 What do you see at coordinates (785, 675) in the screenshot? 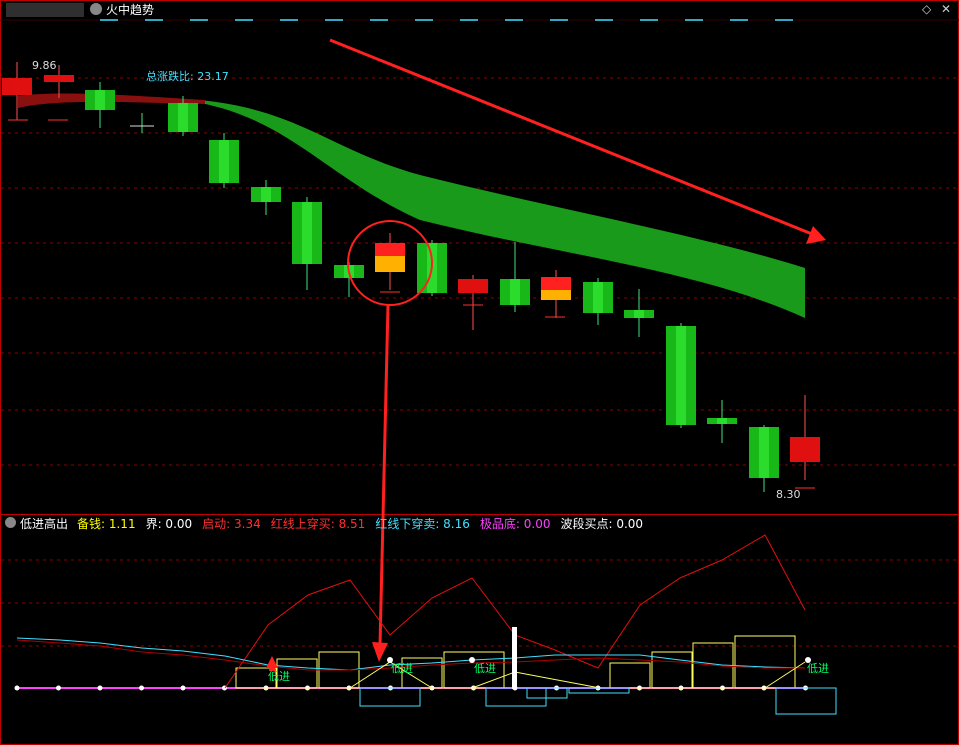
I see `yellow-fan` at bounding box center [785, 675].